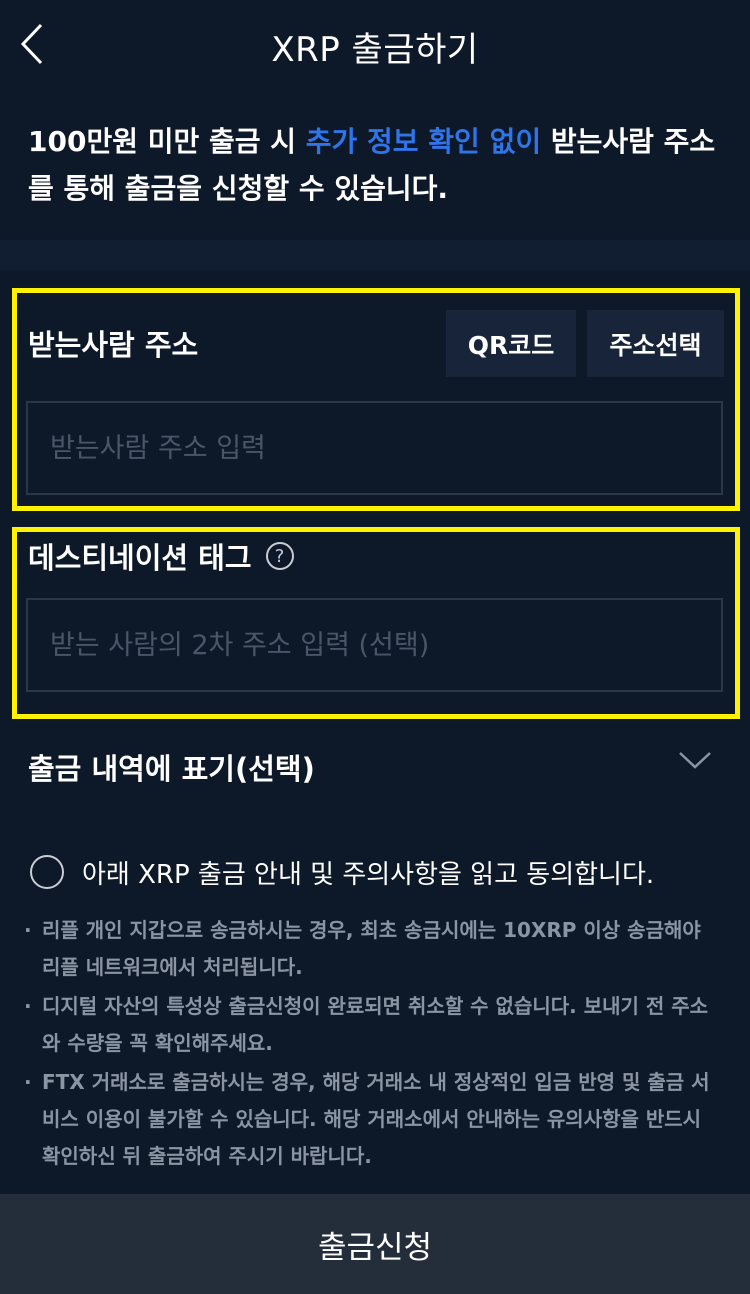 This screenshot has width=750, height=1294. I want to click on destination-tag-header: 데스티네이션 태그 ?, so click(161, 556).